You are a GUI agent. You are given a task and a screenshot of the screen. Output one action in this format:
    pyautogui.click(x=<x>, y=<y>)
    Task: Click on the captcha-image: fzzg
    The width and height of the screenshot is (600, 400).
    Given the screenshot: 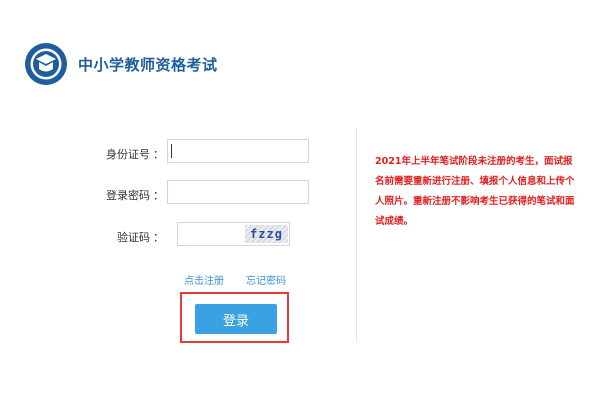 What is the action you would take?
    pyautogui.click(x=266, y=234)
    